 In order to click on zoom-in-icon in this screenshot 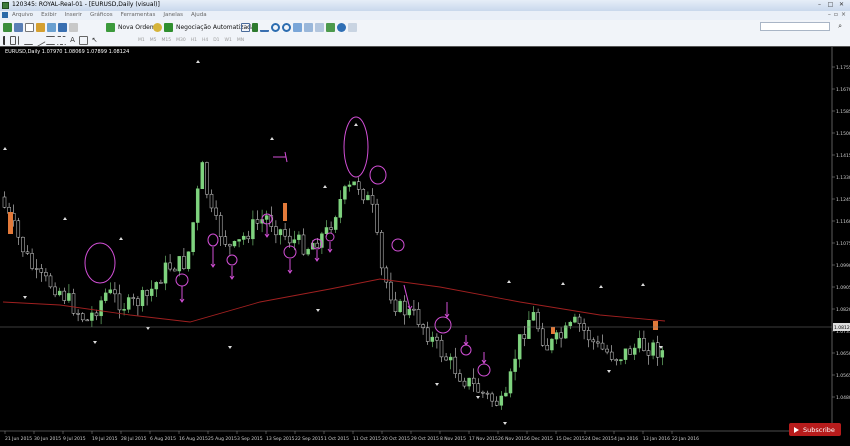, I will do `click(275, 27)`.